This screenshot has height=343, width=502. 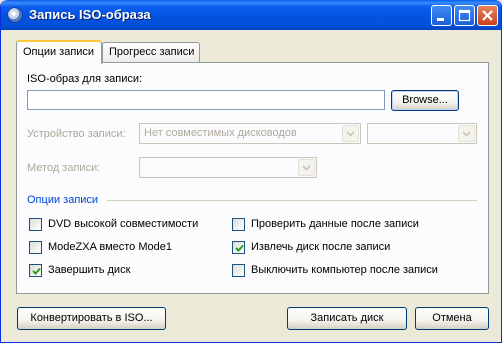 I want to click on checkbox-label: DVD высокой совместимости, so click(x=123, y=224).